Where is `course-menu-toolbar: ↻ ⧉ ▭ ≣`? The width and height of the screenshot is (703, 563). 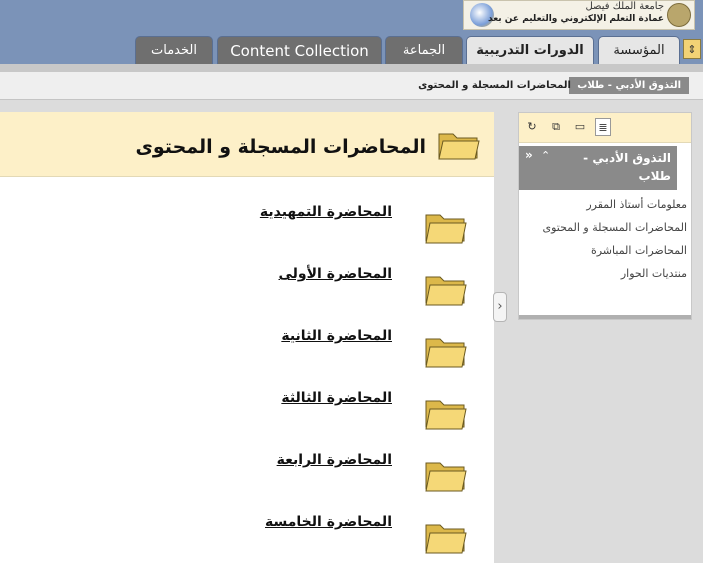
course-menu-toolbar: ↻ ⧉ ▭ ≣ is located at coordinates (605, 128).